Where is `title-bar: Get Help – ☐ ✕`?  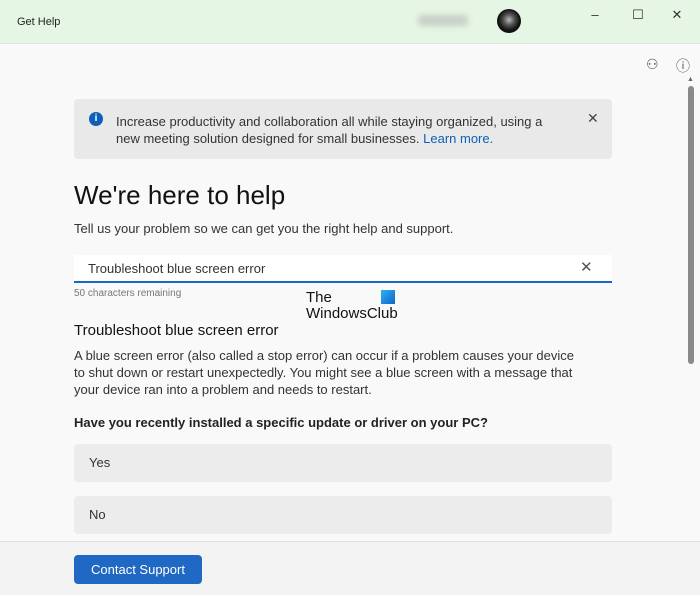
title-bar: Get Help – ☐ ✕ is located at coordinates (350, 22).